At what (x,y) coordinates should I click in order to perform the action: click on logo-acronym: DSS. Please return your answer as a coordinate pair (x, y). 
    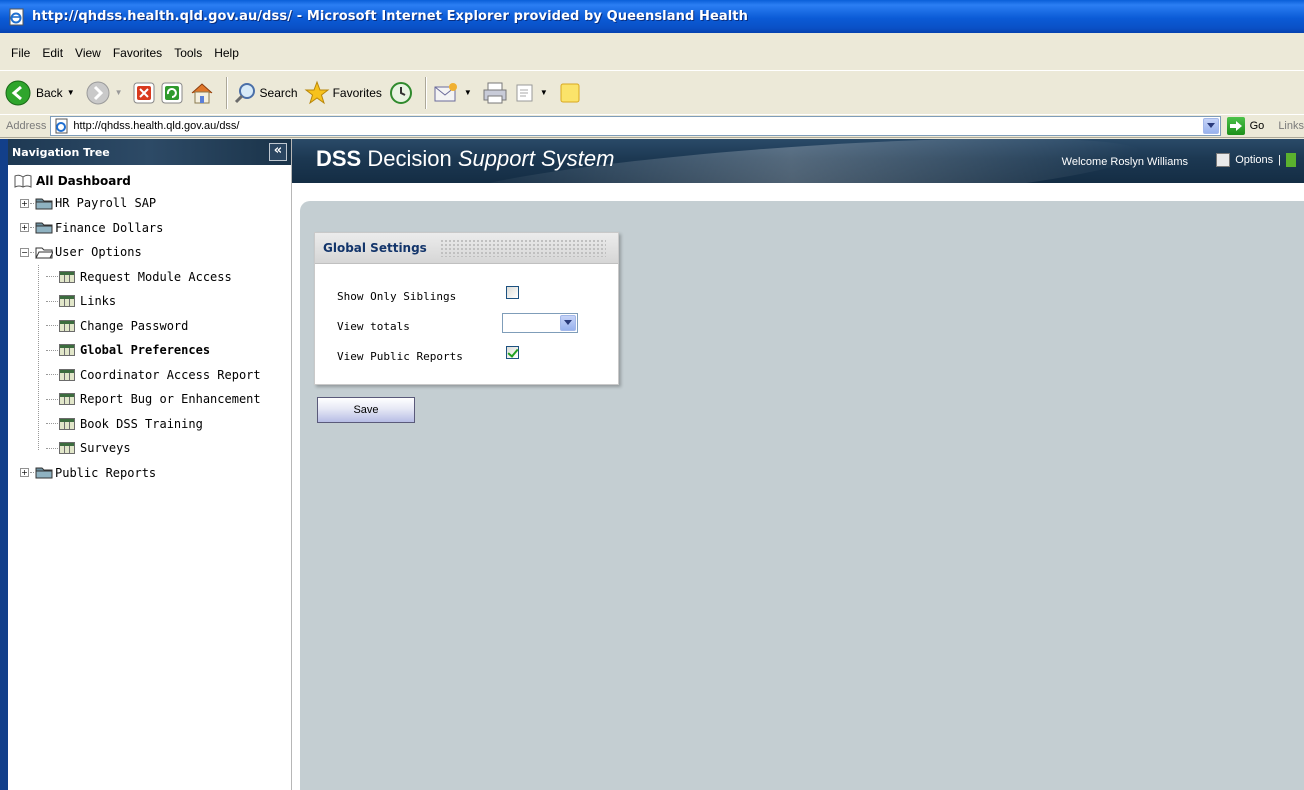
    Looking at the image, I should click on (339, 158).